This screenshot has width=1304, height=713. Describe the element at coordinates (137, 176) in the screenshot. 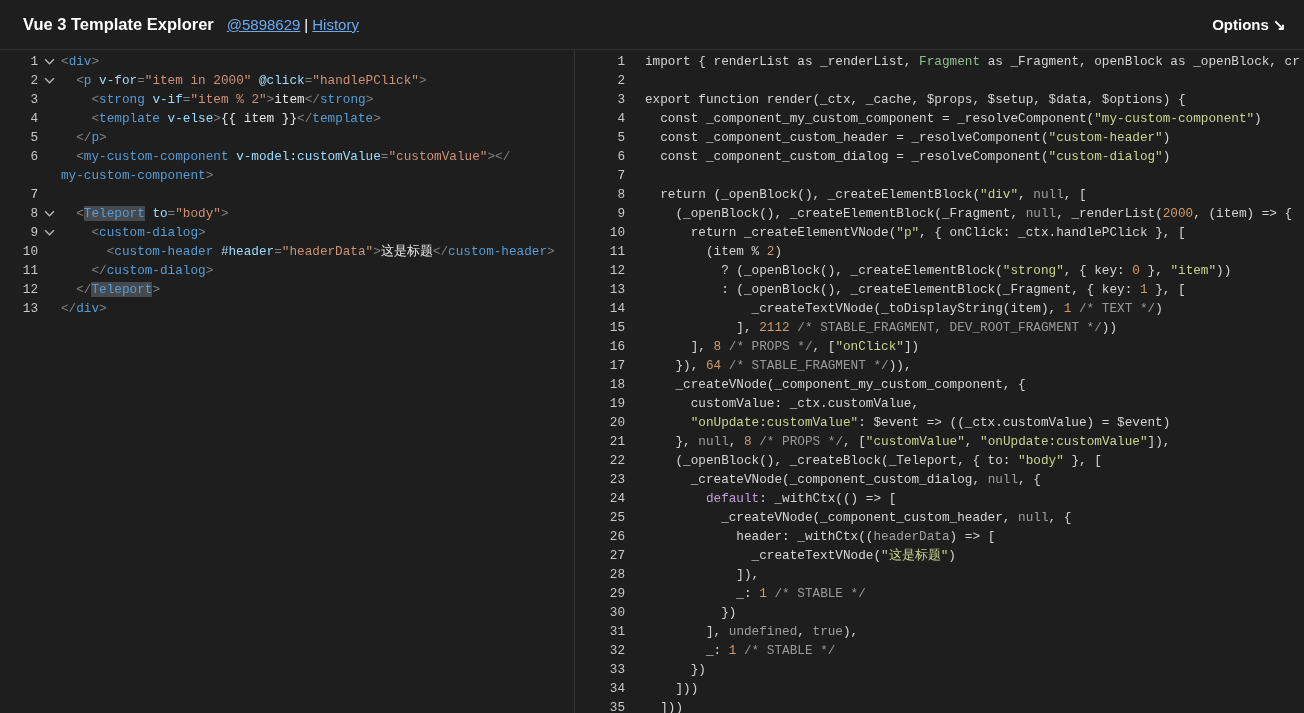

I see `code-line: my-custom-component>` at that location.